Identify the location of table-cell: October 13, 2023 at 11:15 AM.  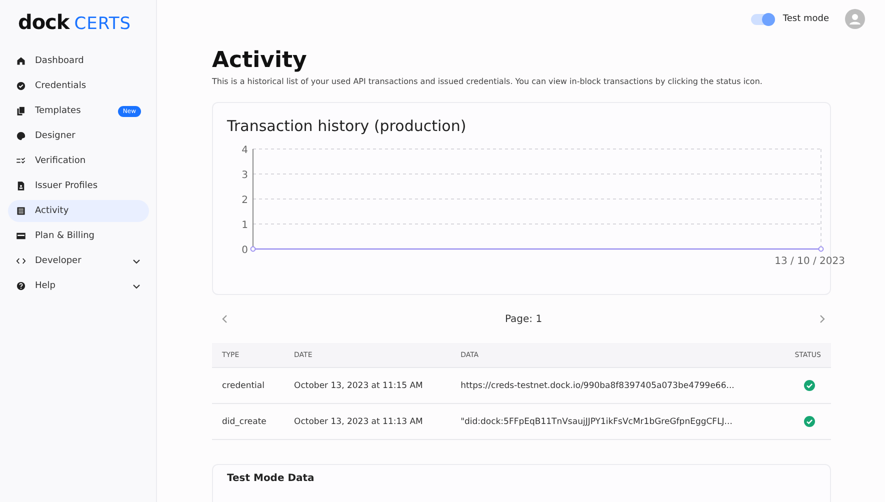
(367, 386).